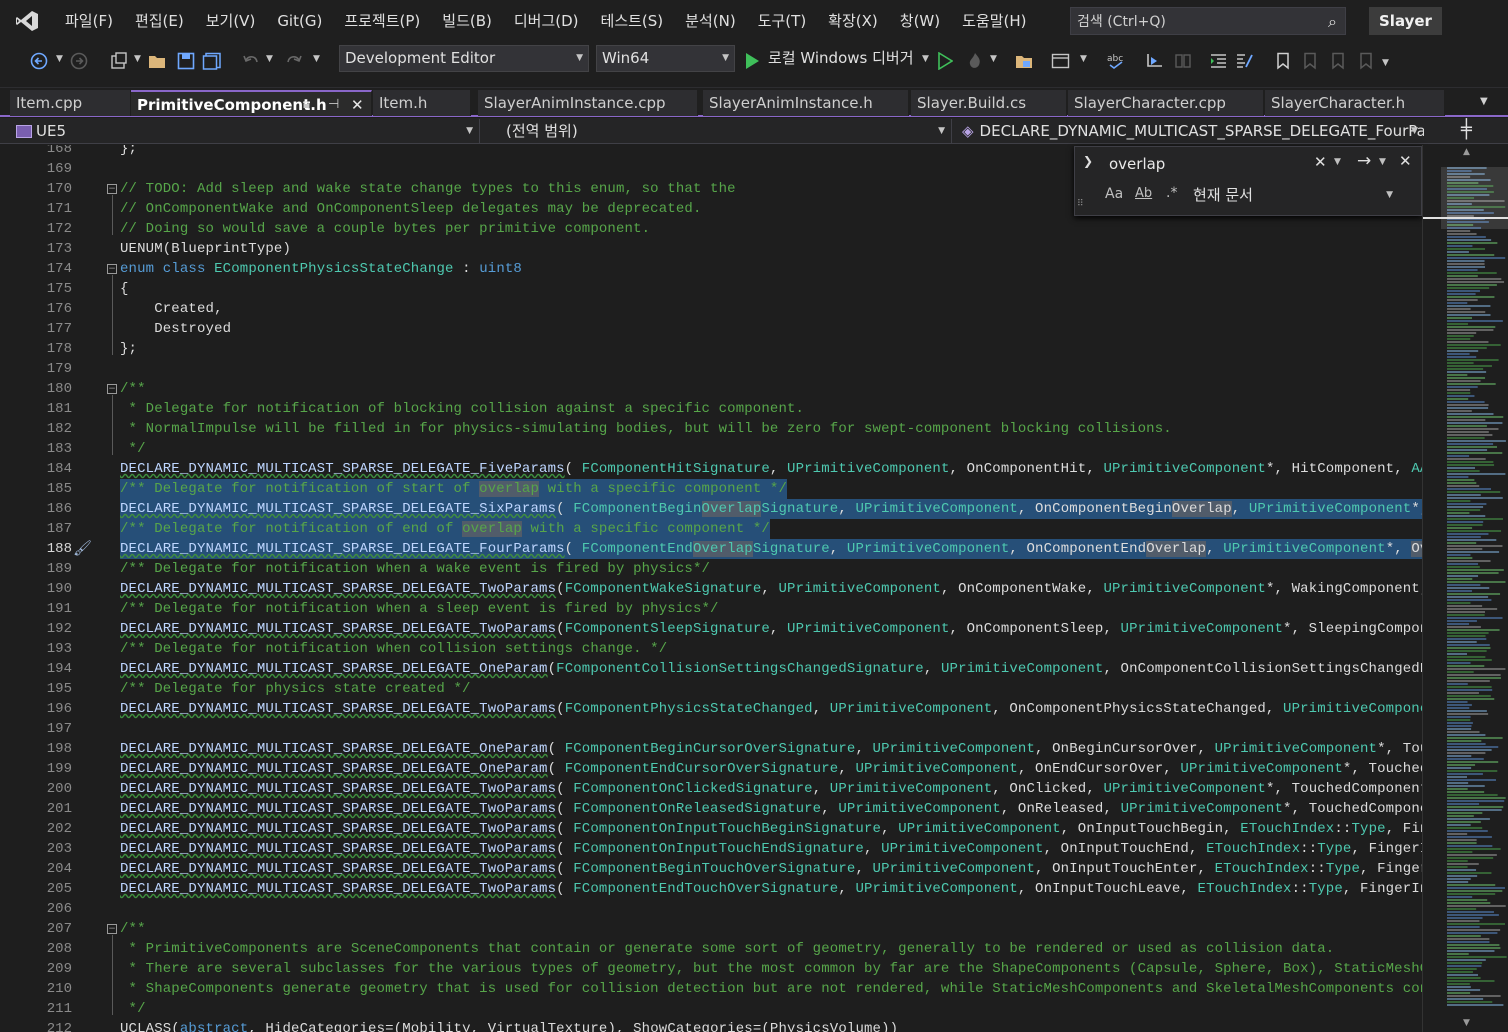  Describe the element at coordinates (333, 104) in the screenshot. I see `pin-icon: ⊣` at that location.